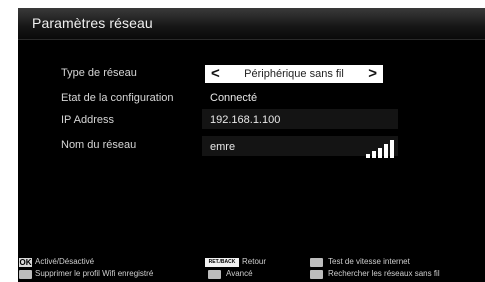 The height and width of the screenshot is (282, 485). What do you see at coordinates (381, 149) in the screenshot?
I see `wifi-signal-icon` at bounding box center [381, 149].